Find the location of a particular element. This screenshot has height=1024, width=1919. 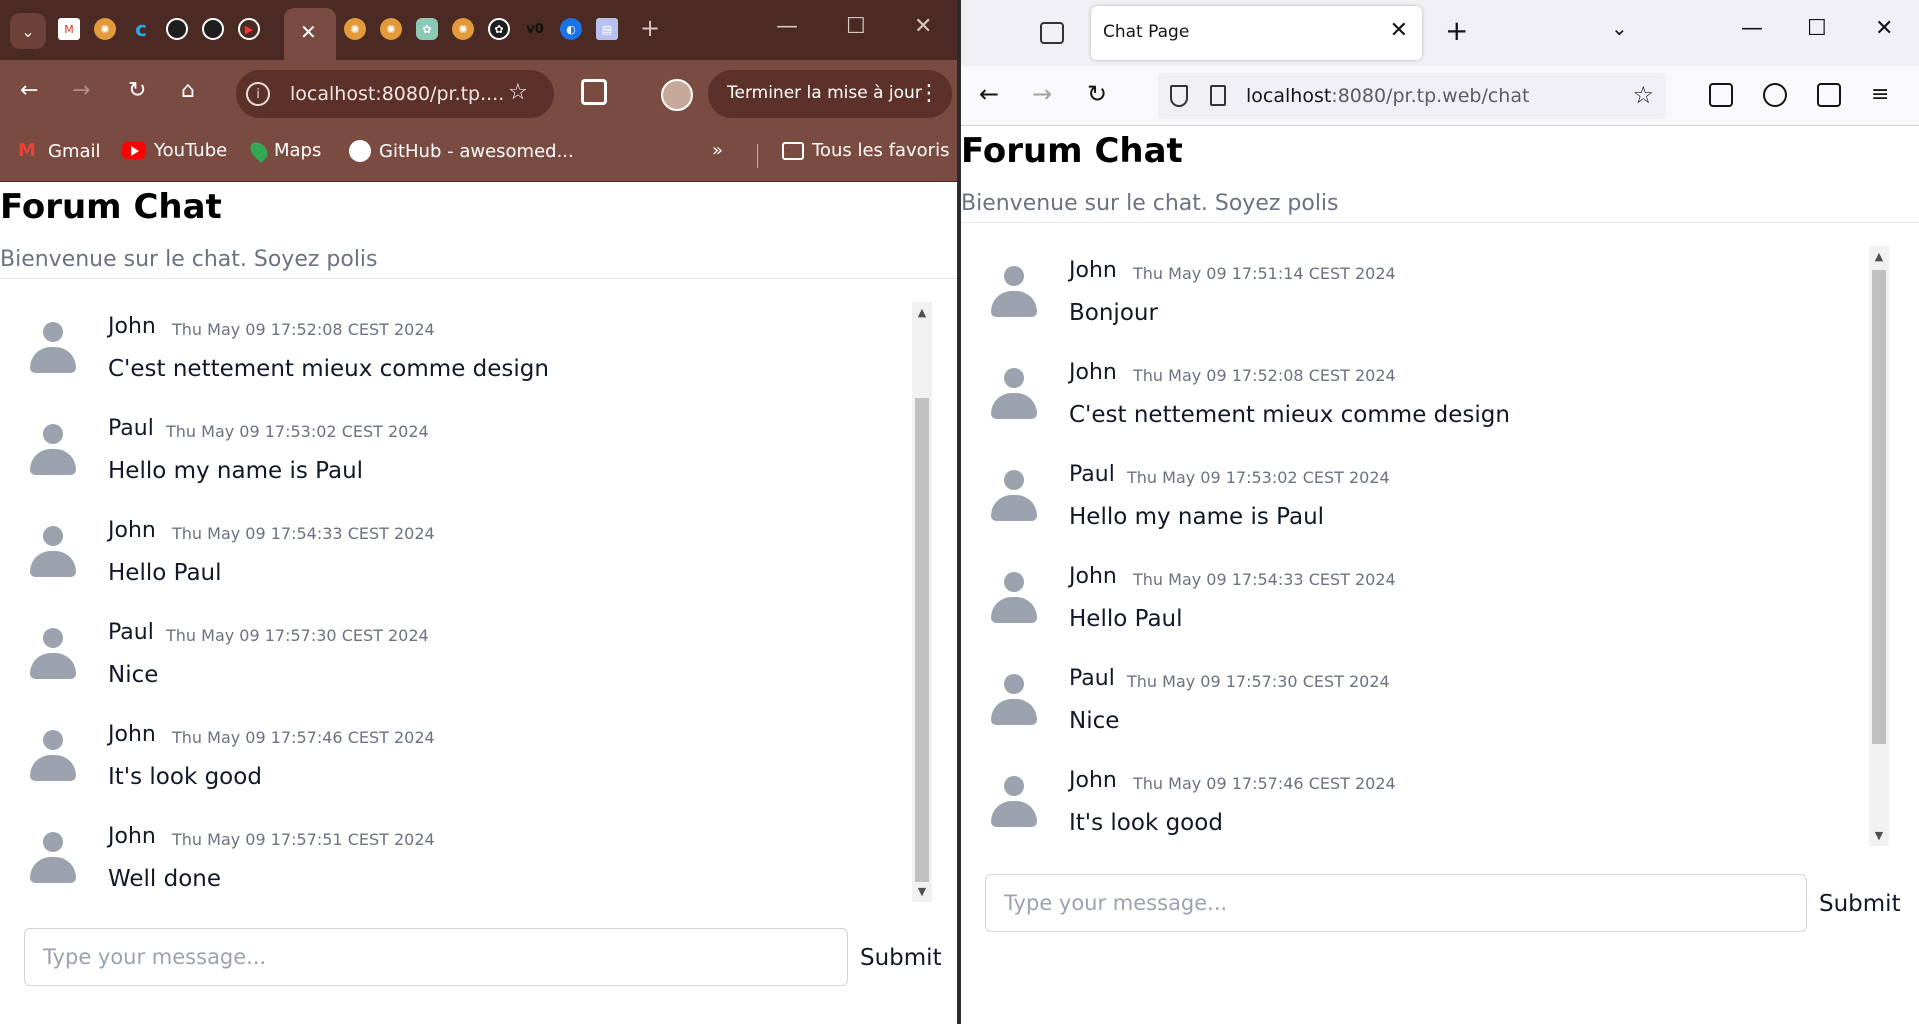

site-info-icon: i is located at coordinates (258, 94).